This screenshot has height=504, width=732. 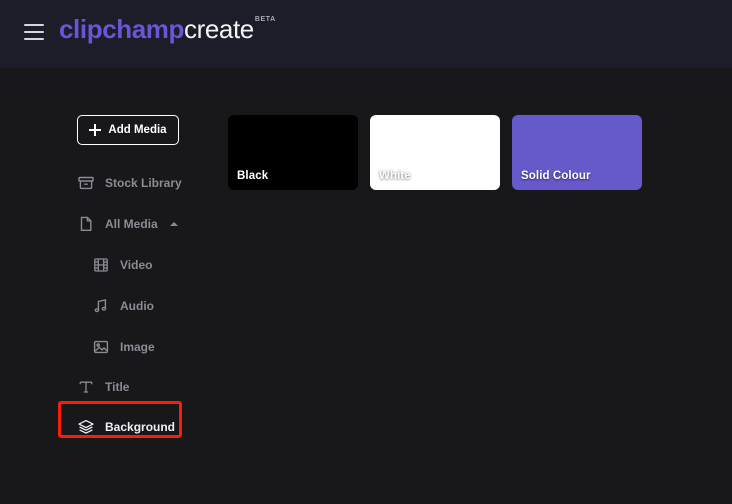 I want to click on sidebar-item-label: Title, so click(x=117, y=387).